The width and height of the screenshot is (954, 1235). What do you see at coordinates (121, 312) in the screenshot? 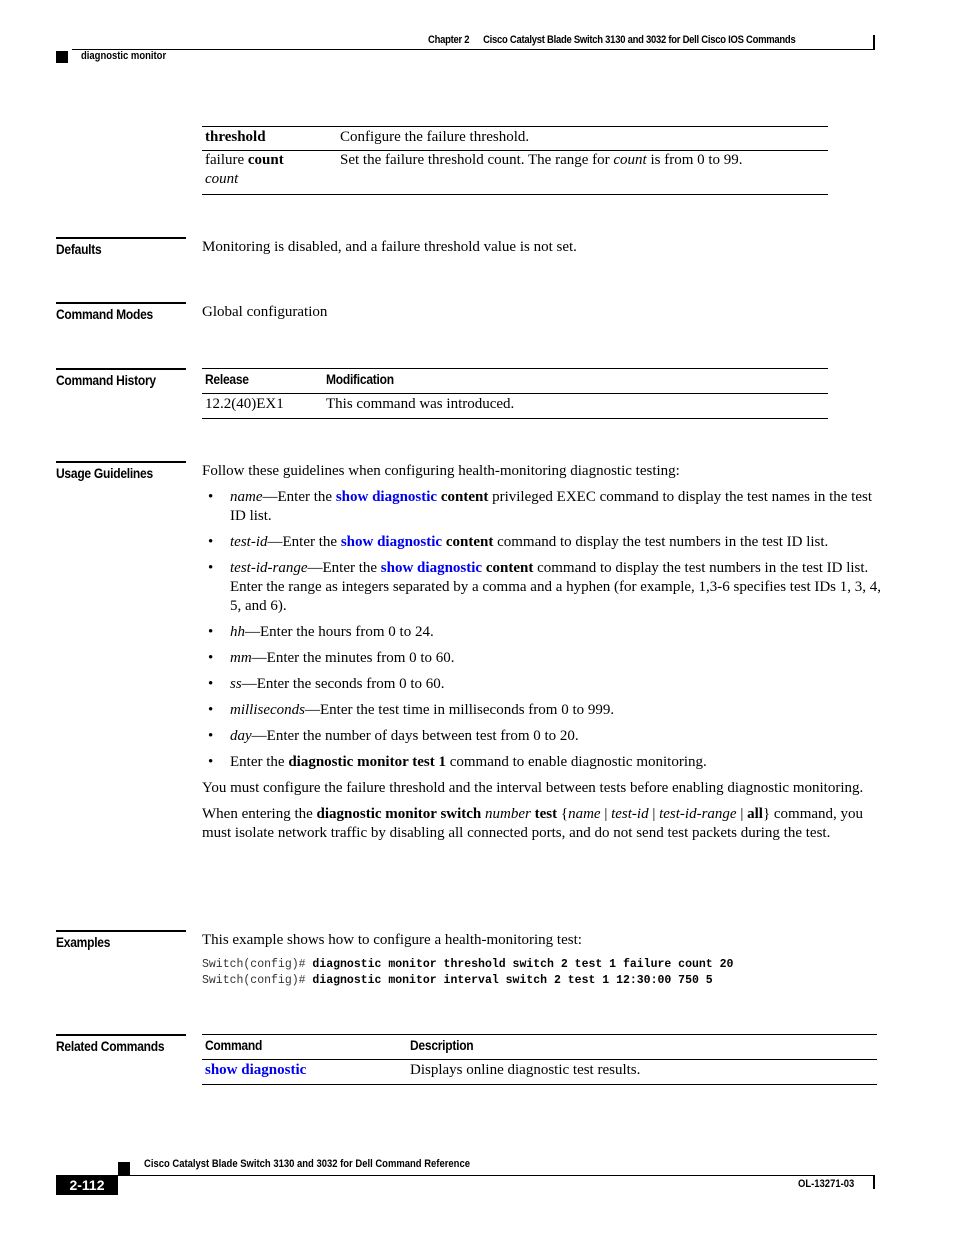
I see `section-label-command-modes: Command Modes` at bounding box center [121, 312].